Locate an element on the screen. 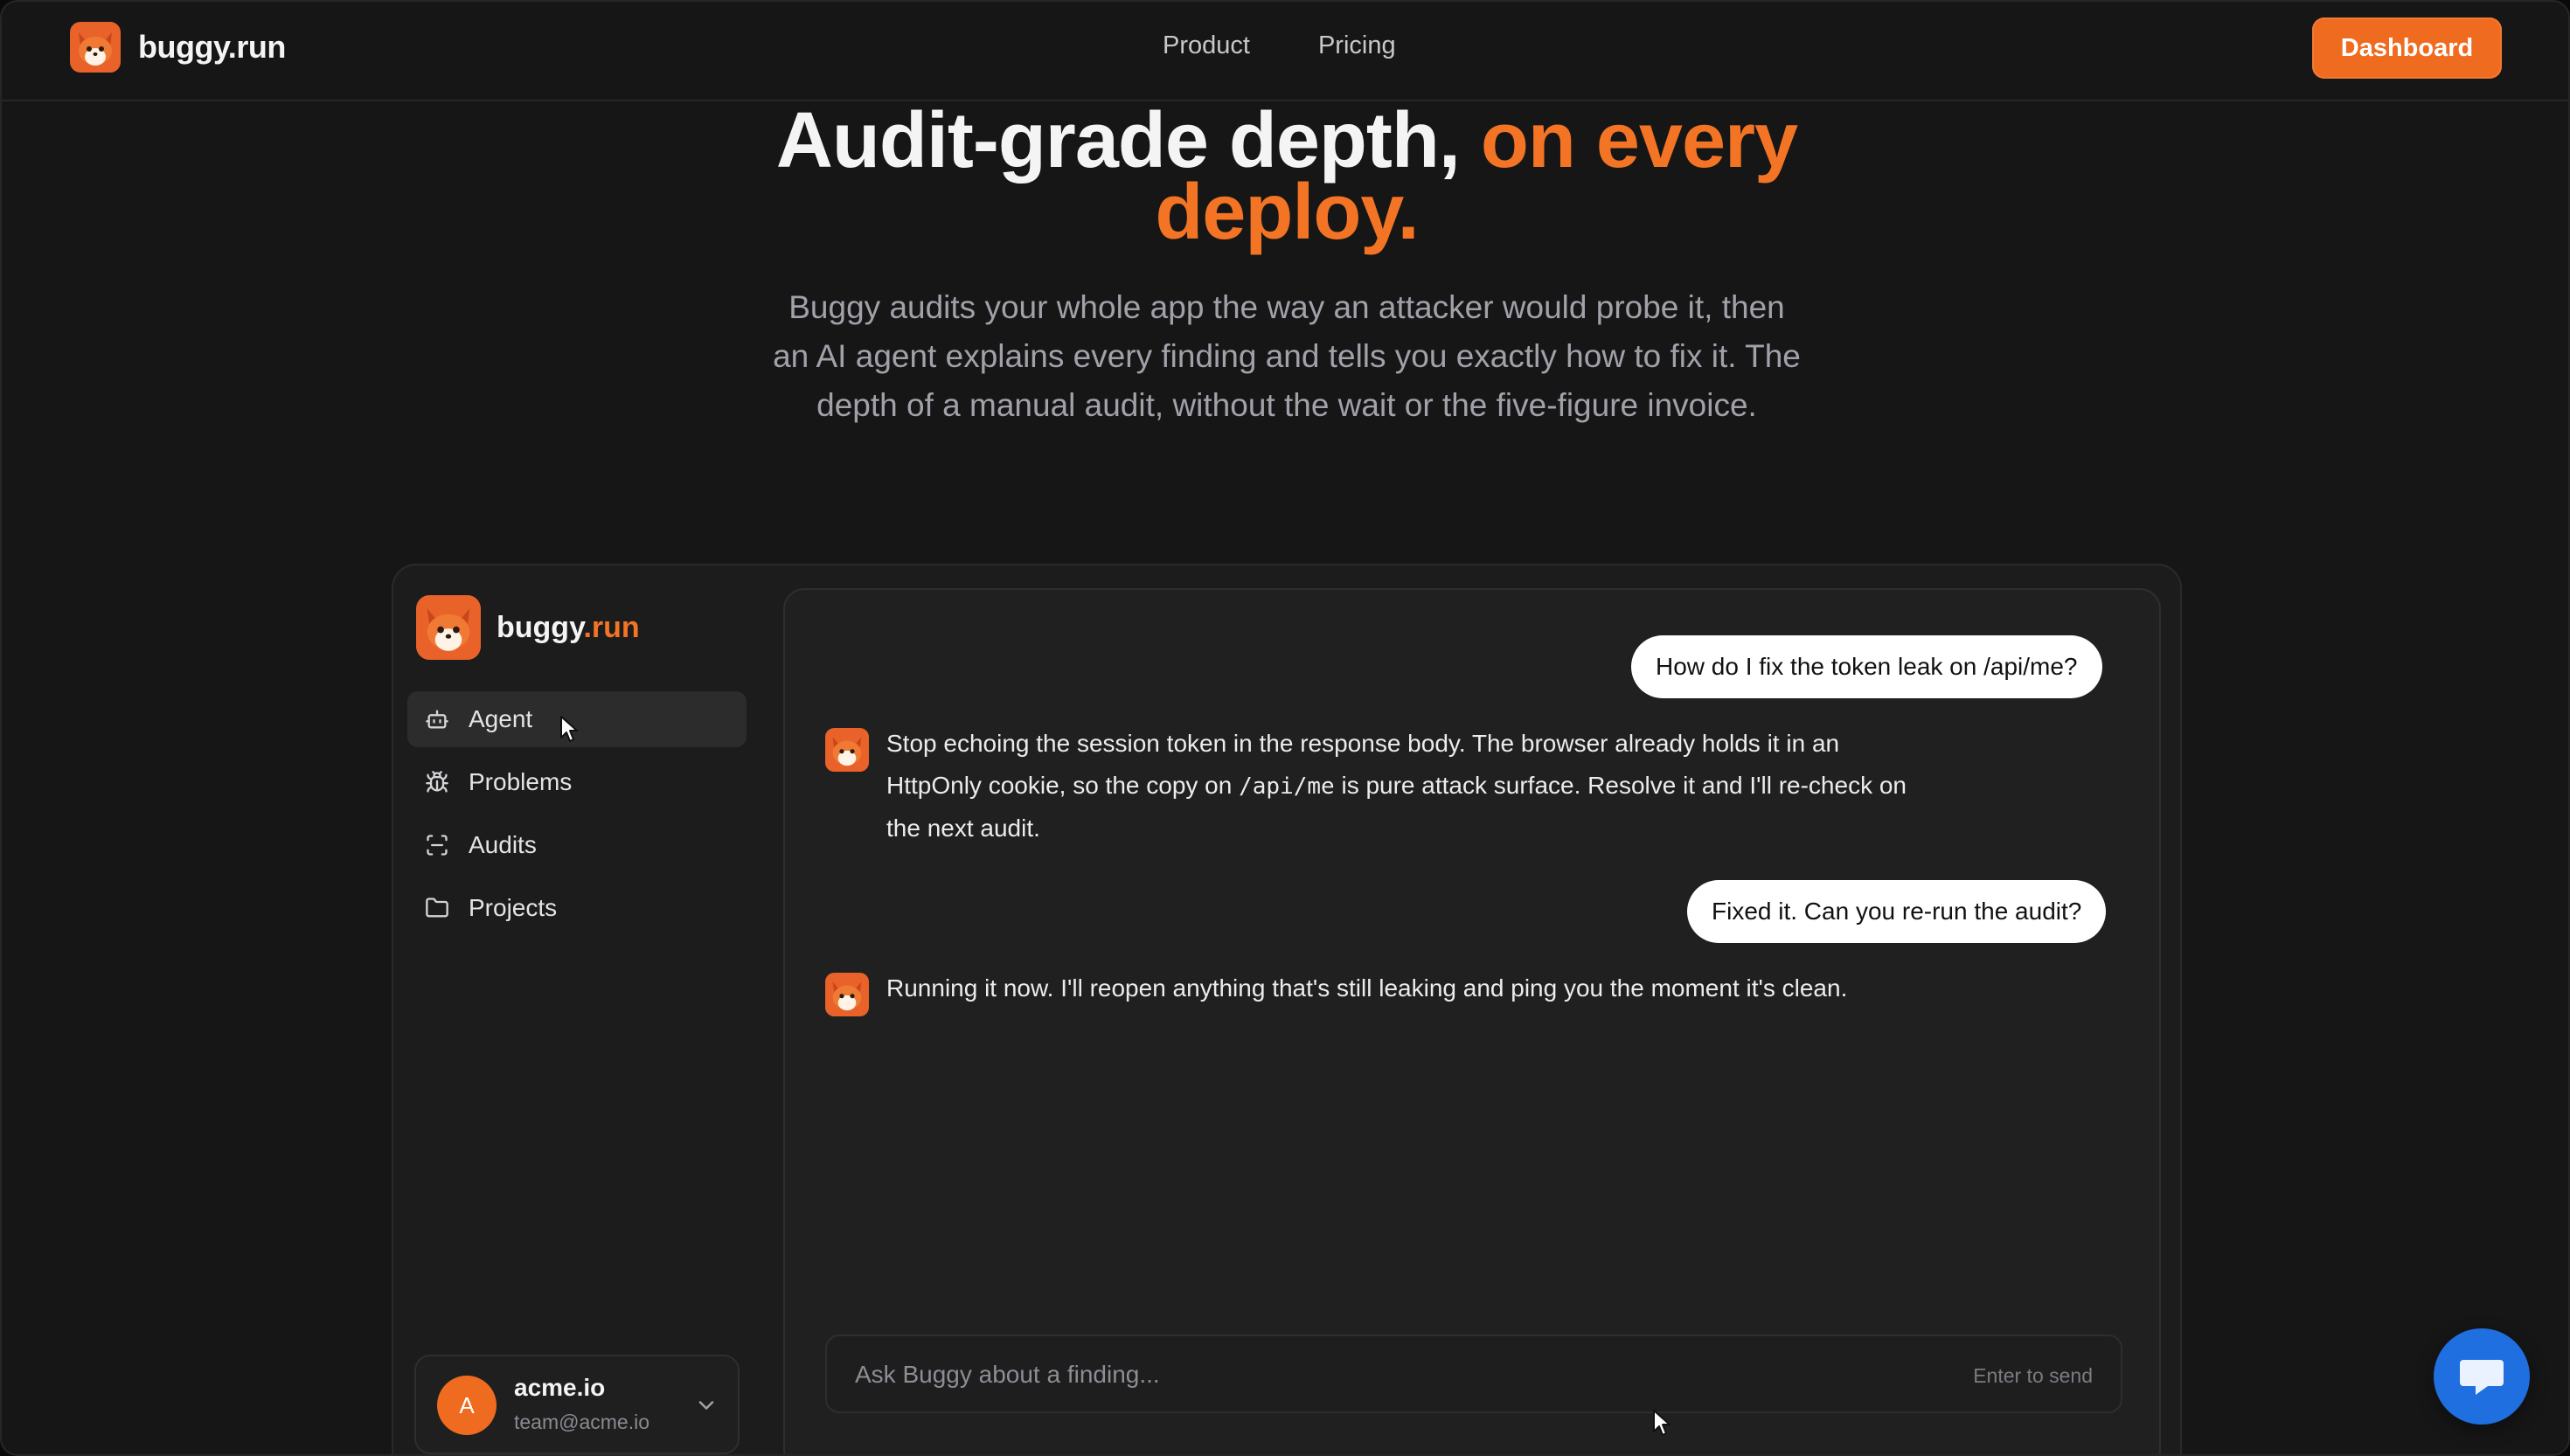 This screenshot has height=1456, width=2570. sidebar-item-label: Projects is located at coordinates (513, 907).